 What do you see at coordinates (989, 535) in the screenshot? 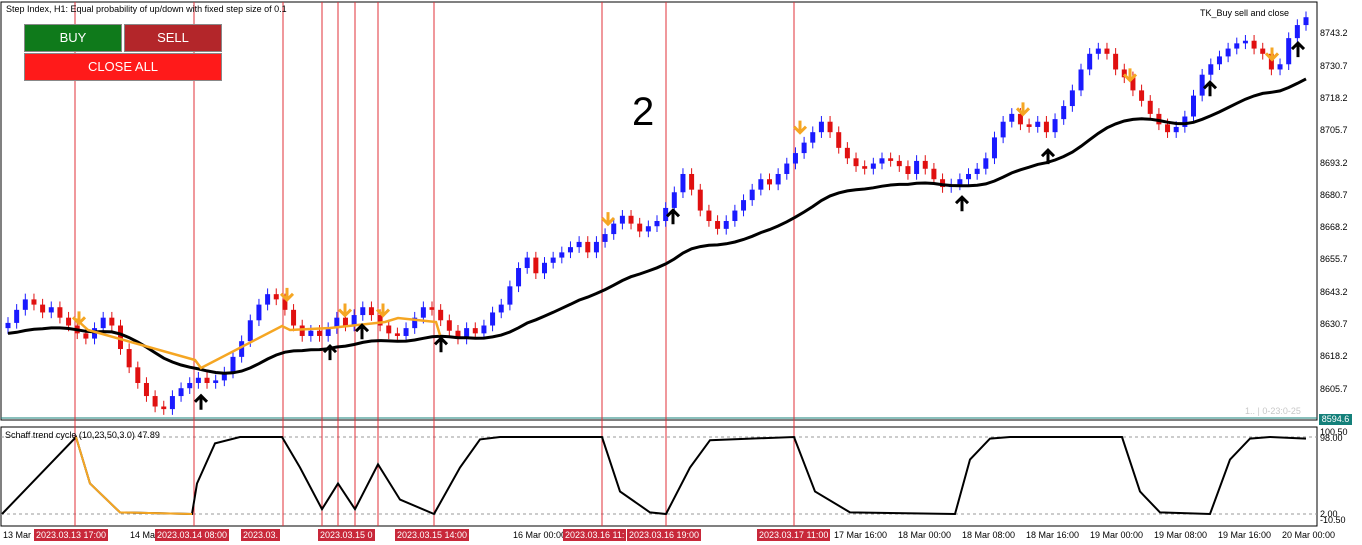
I see `xtick: 18 Mar 08:00` at bounding box center [989, 535].